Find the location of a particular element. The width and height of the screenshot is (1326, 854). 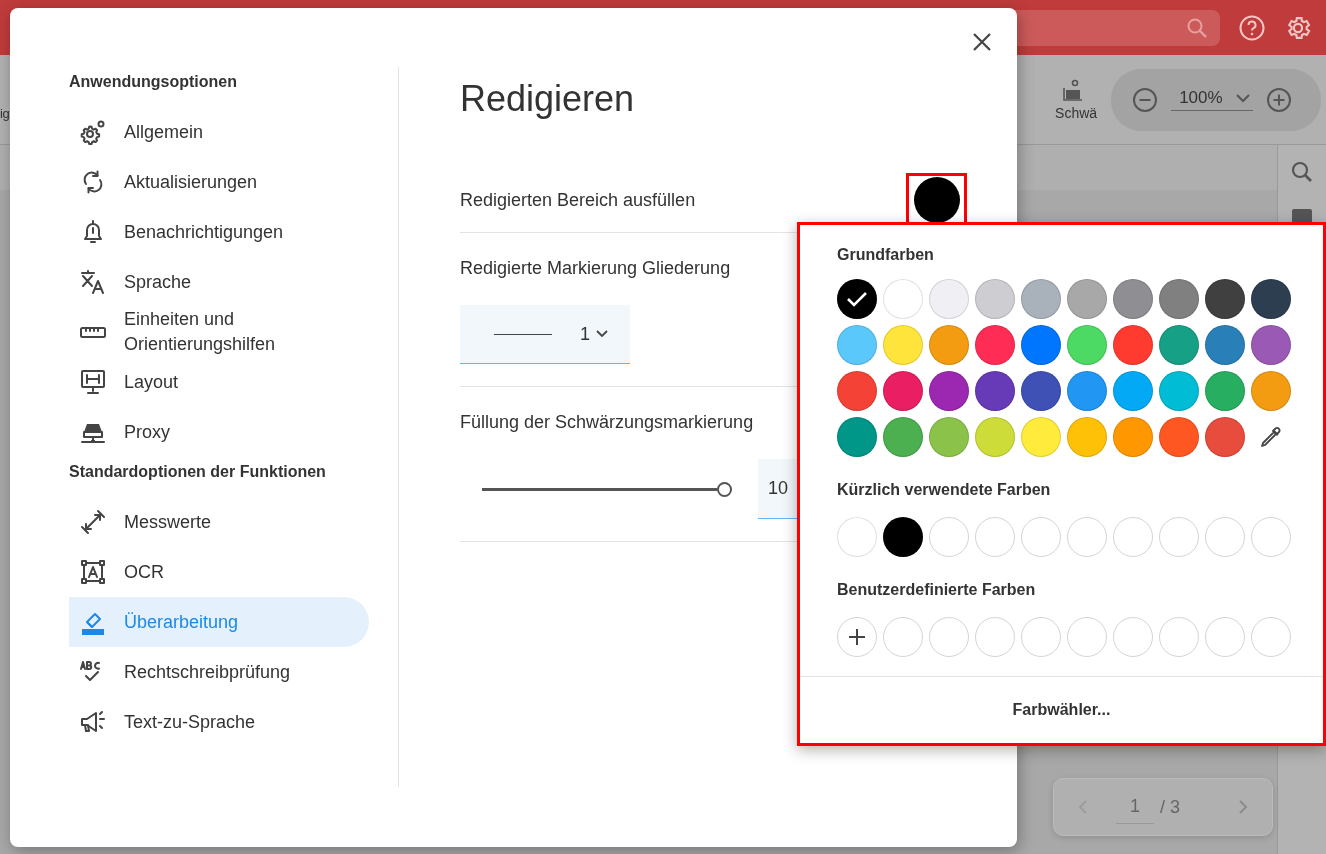

close-icon is located at coordinates (982, 42).